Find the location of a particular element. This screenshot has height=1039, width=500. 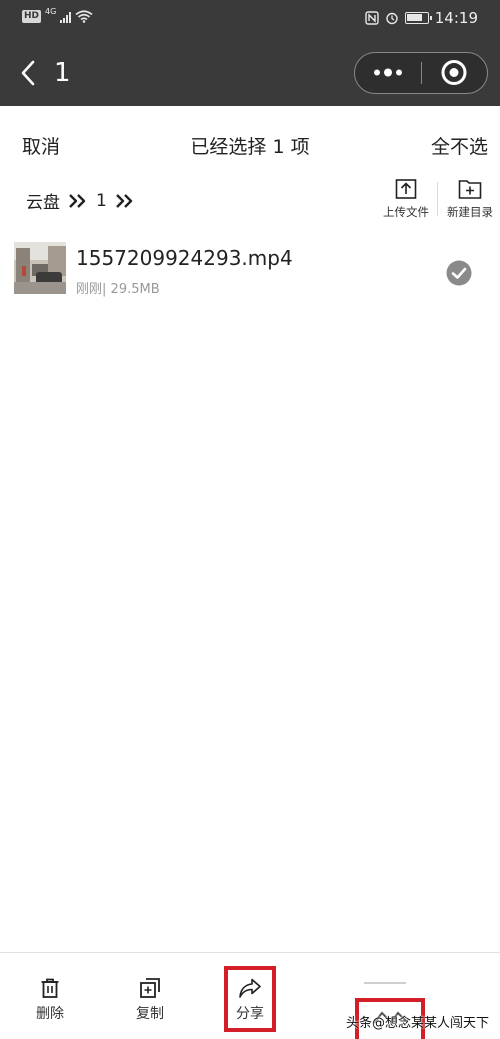

status-left: HD 4G is located at coordinates (57, 15).